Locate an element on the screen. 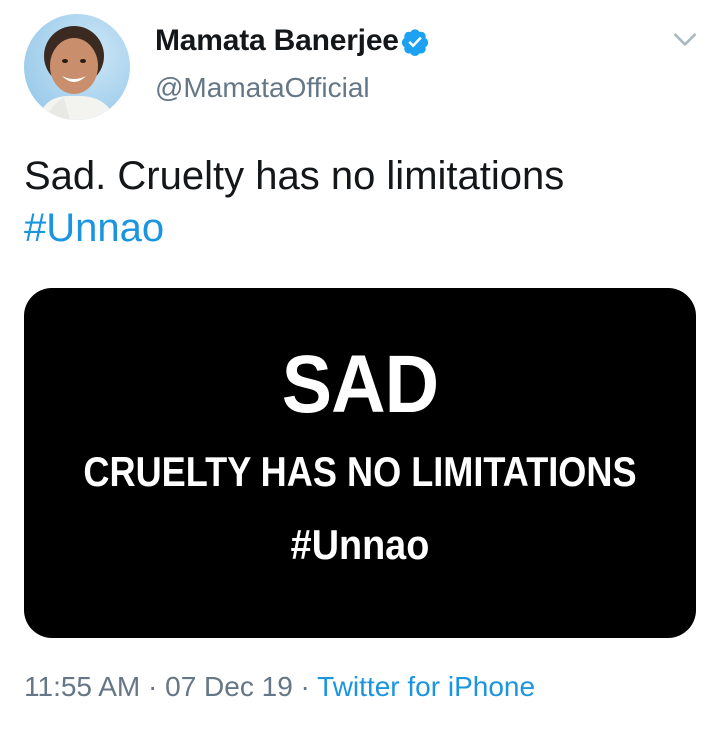 This screenshot has width=720, height=730. hashtag-link: #Unnao is located at coordinates (294, 228).